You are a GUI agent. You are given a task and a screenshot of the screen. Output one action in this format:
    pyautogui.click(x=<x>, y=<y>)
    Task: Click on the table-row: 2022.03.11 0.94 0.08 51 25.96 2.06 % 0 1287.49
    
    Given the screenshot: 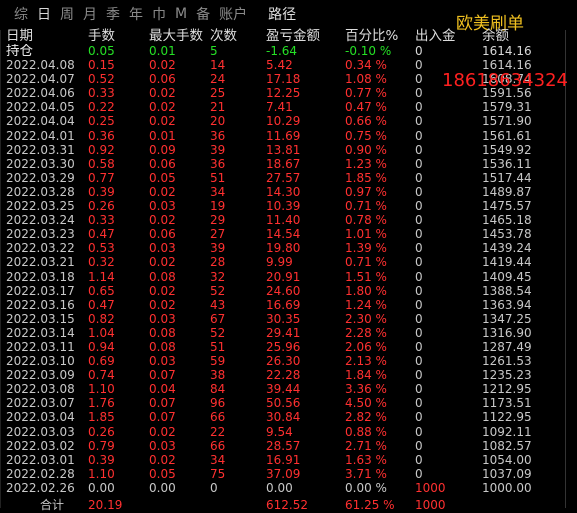 What is the action you would take?
    pyautogui.click(x=285, y=347)
    